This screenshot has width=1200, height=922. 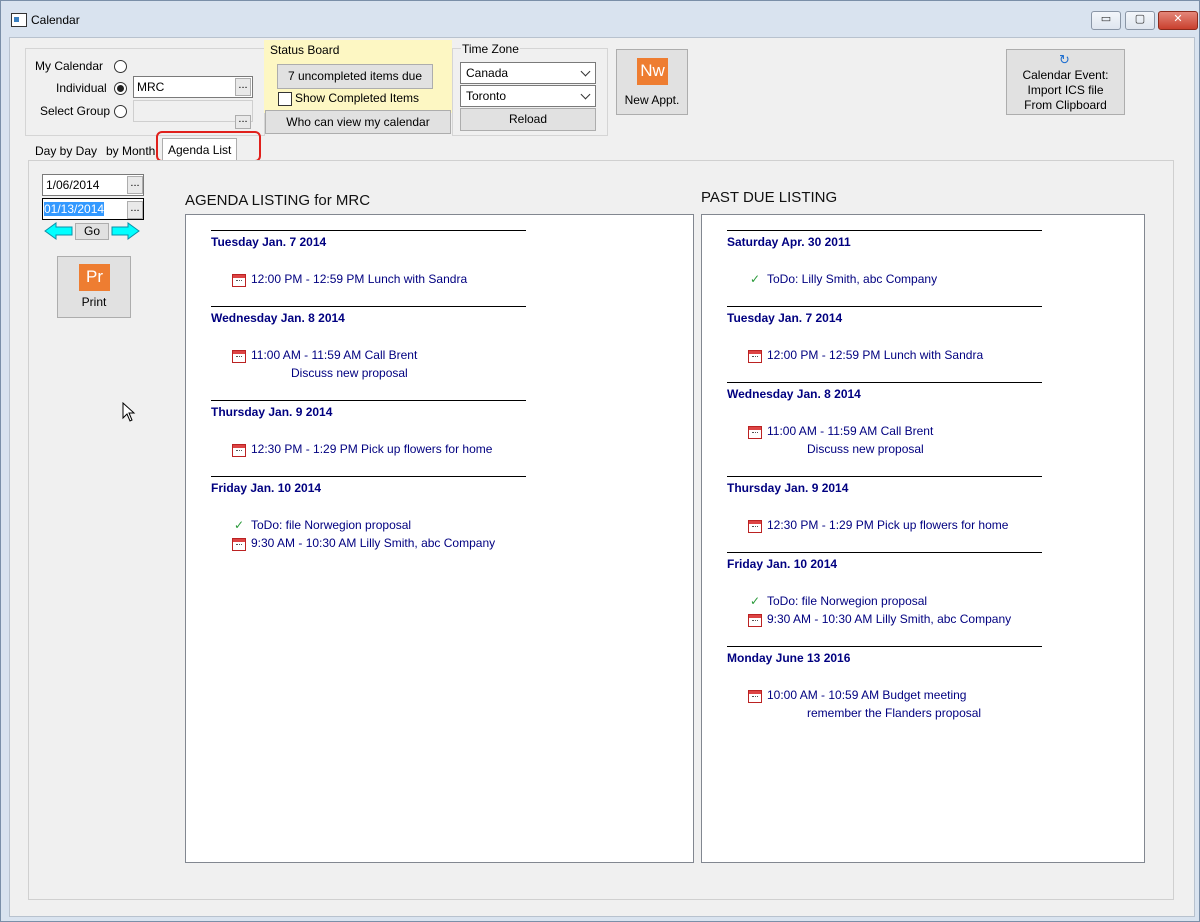 I want to click on event-text: ToDo: Lilly Smith, abc Company, so click(x=852, y=279).